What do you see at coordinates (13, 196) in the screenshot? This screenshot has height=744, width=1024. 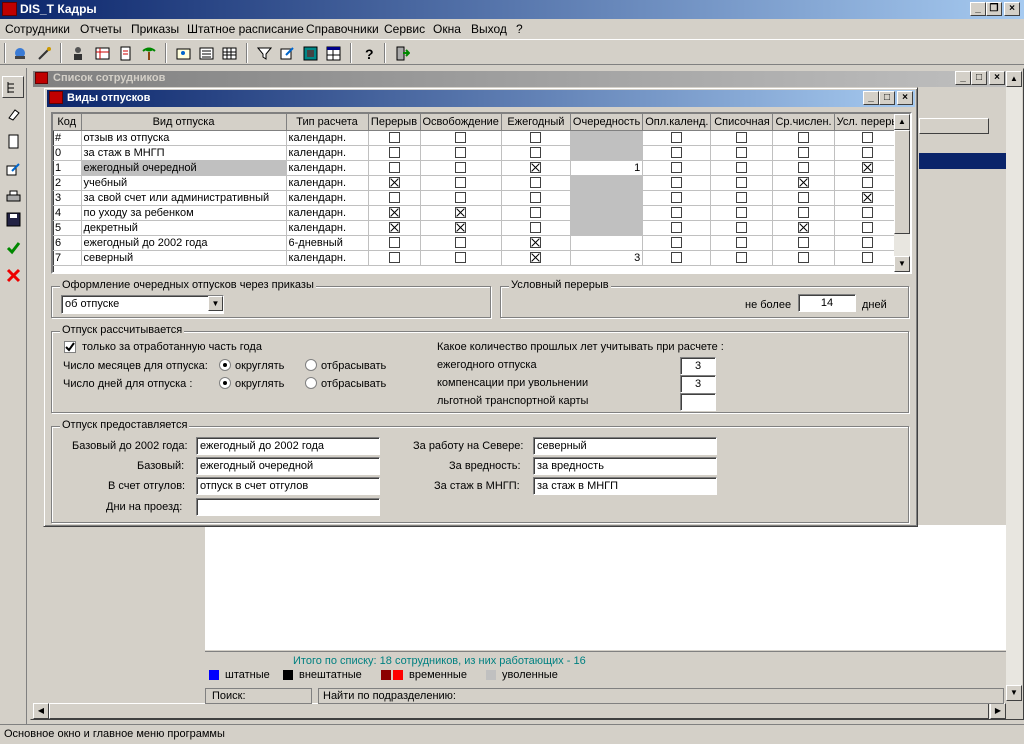 I see `side-print-icon` at bounding box center [13, 196].